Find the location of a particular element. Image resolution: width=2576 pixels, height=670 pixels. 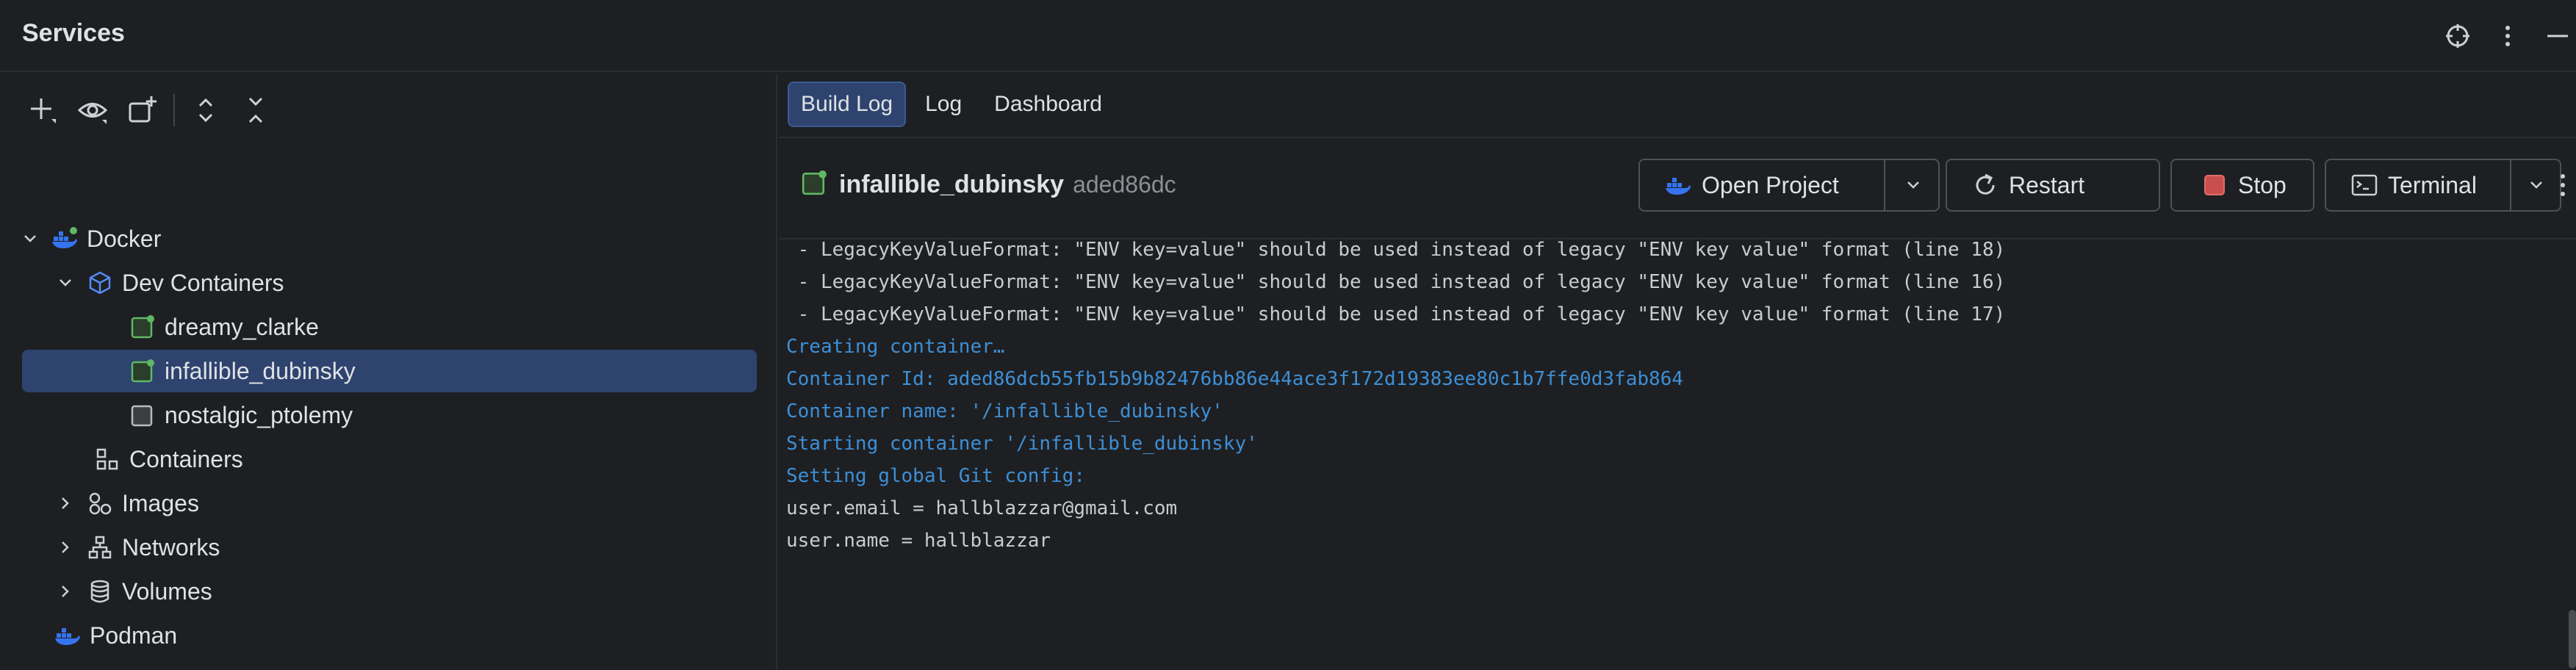

expand-all-icon is located at coordinates (205, 110).